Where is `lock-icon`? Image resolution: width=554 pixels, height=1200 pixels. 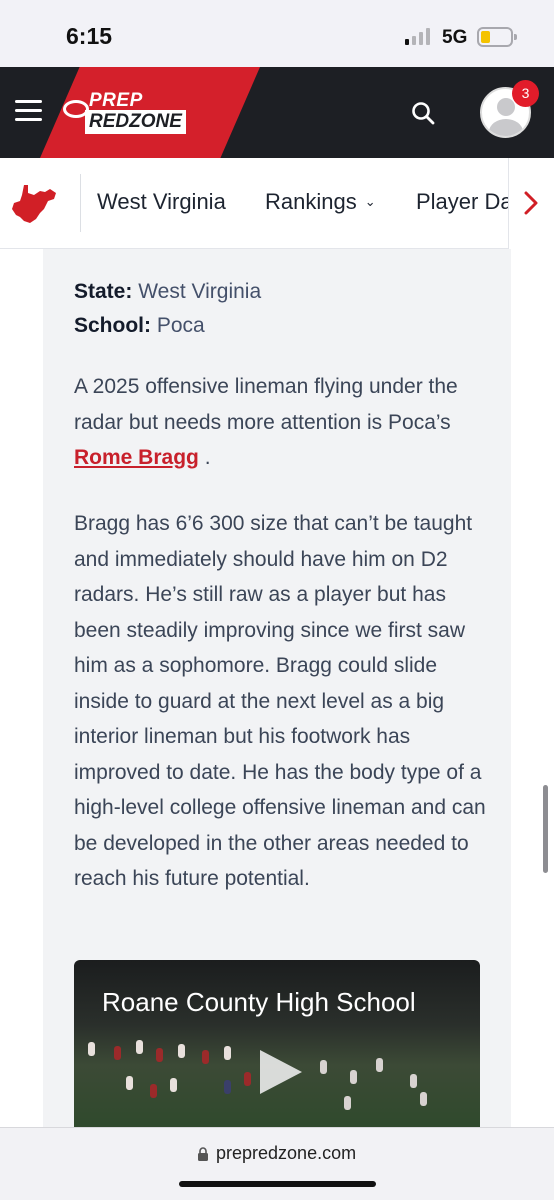 lock-icon is located at coordinates (203, 1154).